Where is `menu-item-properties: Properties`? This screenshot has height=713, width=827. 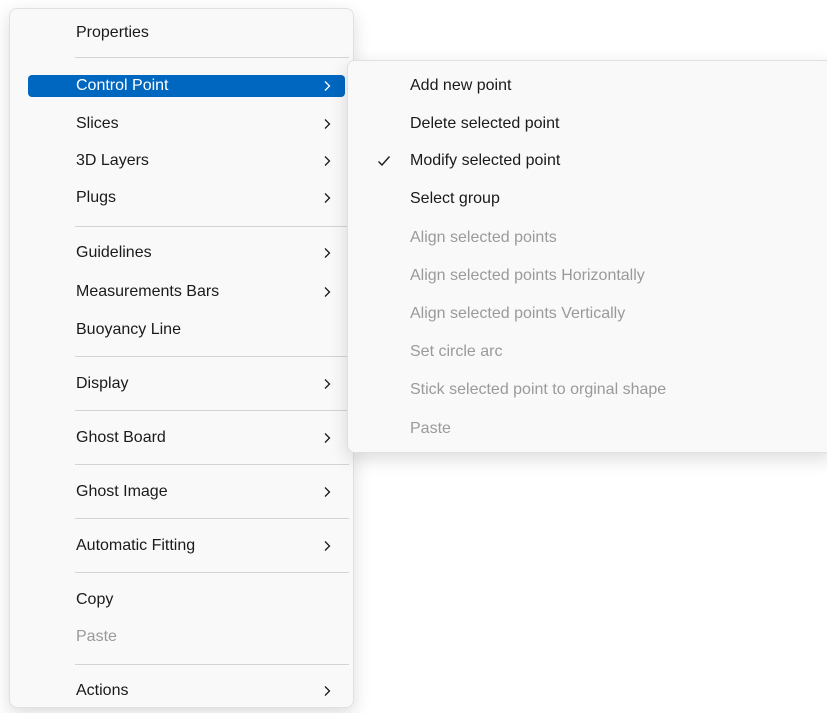
menu-item-properties: Properties is located at coordinates (186, 33).